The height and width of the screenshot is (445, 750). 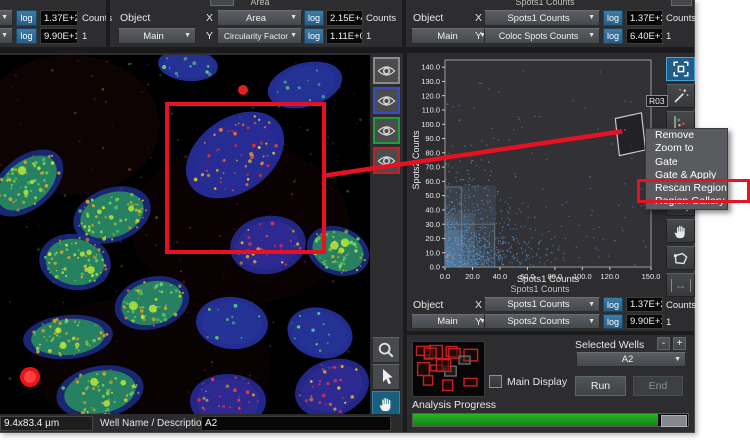 I want to click on clipped-icon-fragment, so click(x=222, y=3).